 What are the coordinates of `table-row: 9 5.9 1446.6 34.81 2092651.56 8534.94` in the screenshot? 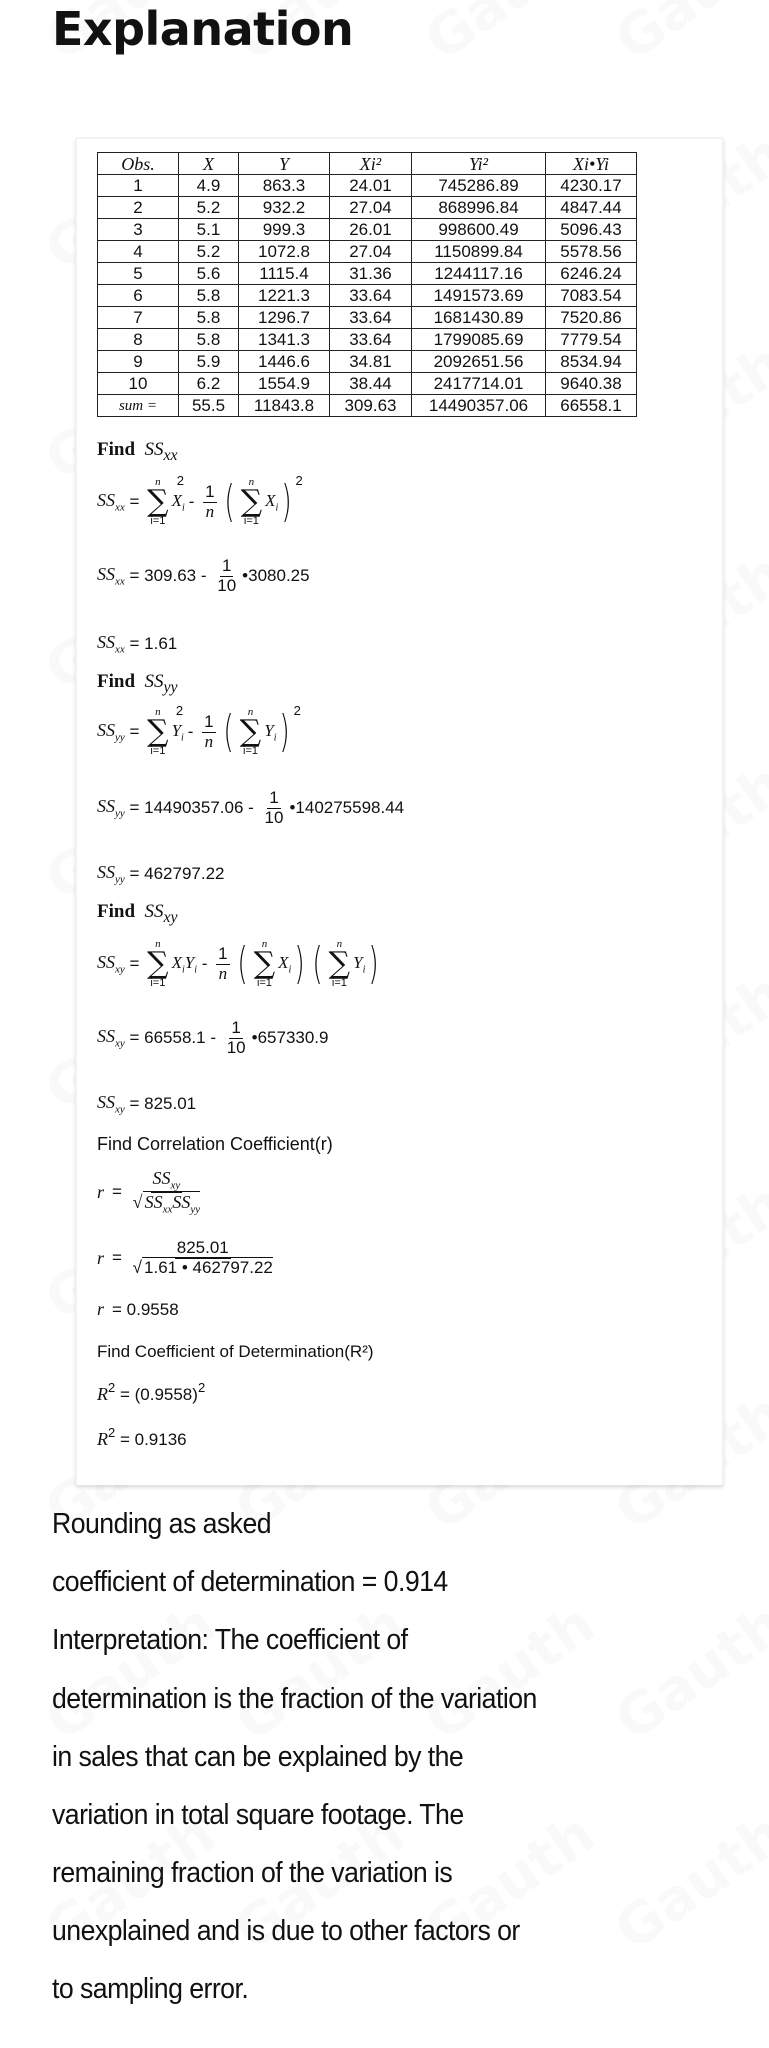 It's located at (367, 361).